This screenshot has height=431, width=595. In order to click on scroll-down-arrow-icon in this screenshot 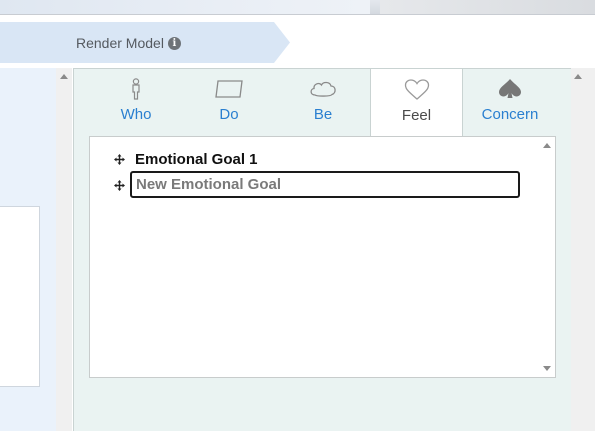, I will do `click(547, 368)`.